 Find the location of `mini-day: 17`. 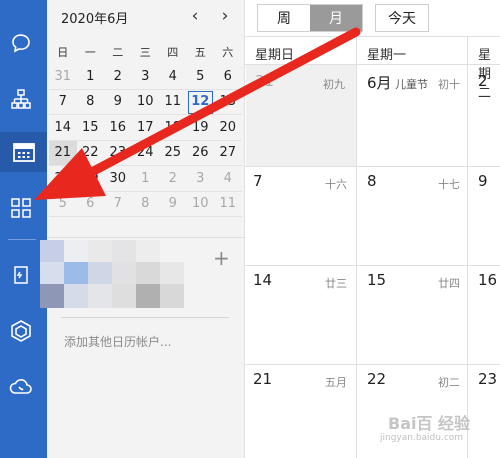

mini-day: 17 is located at coordinates (145, 128).